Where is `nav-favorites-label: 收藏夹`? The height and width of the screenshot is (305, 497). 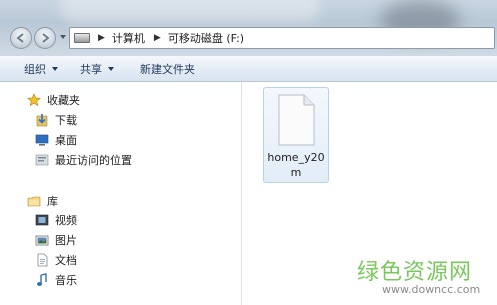
nav-favorites-label: 收藏夹 is located at coordinates (63, 100).